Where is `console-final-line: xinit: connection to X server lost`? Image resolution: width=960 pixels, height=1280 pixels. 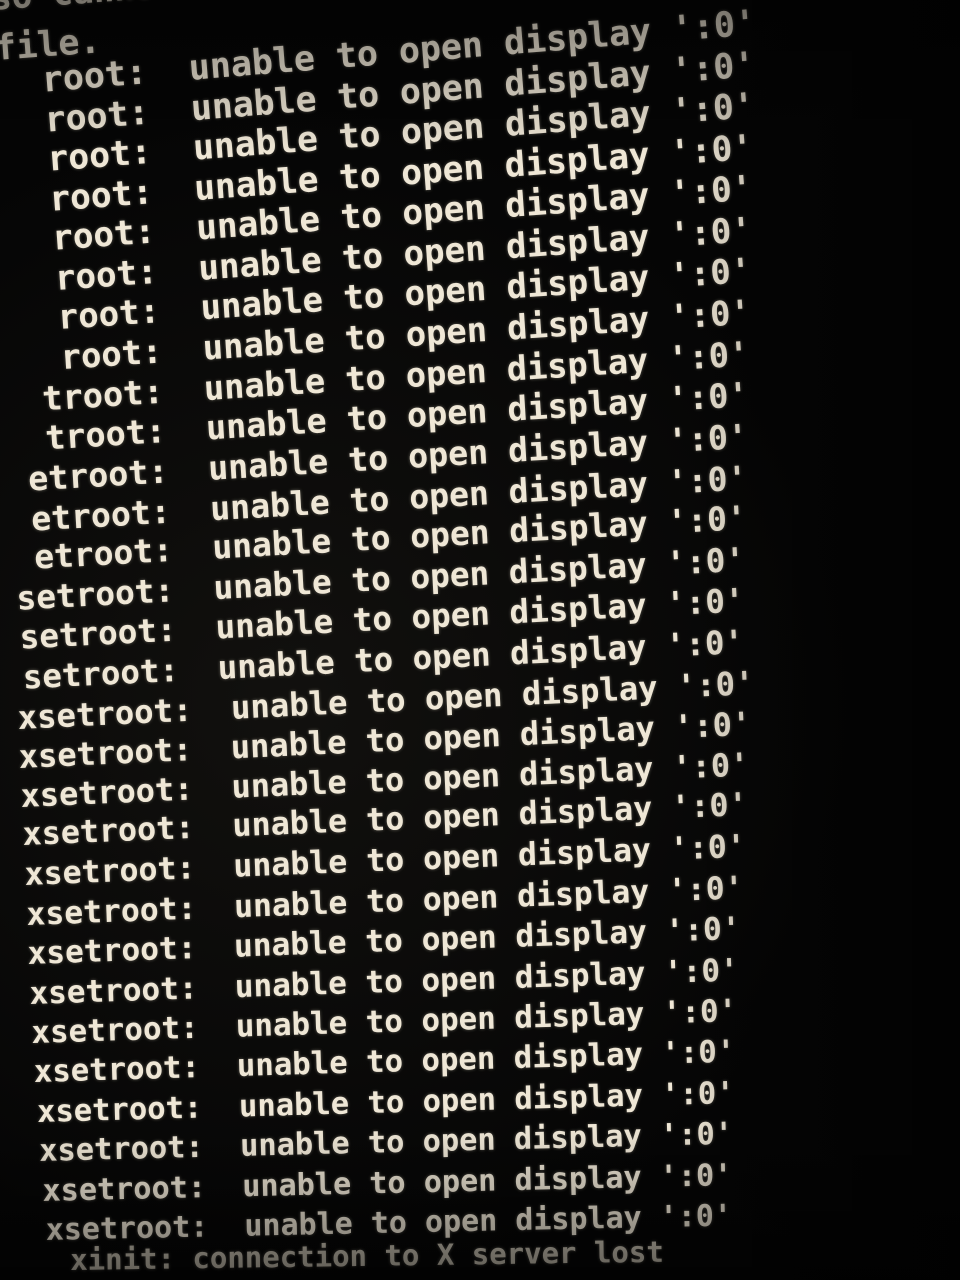 console-final-line: xinit: connection to X server lost is located at coordinates (366, 1255).